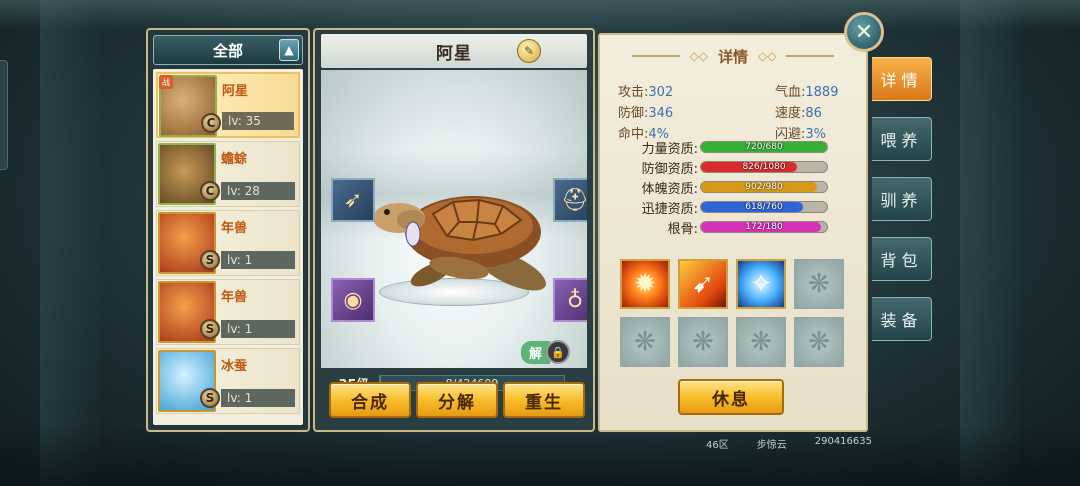  What do you see at coordinates (789, 443) in the screenshot?
I see `footer: 46区 步惊云 290416635` at bounding box center [789, 443].